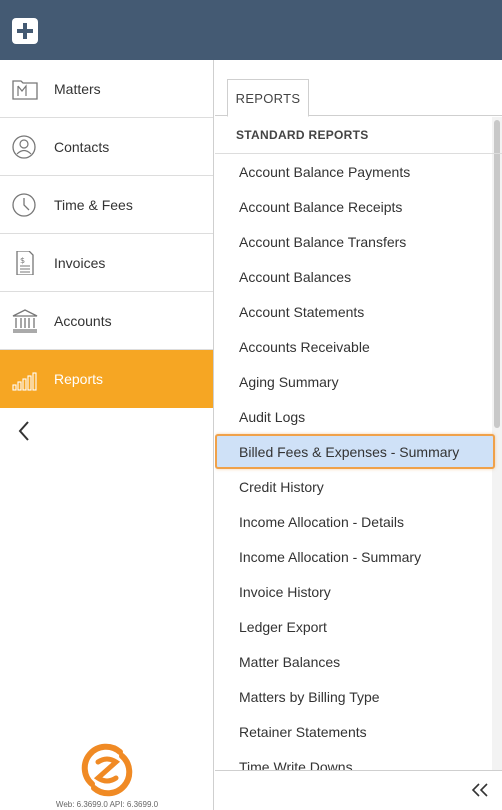  I want to click on sidebar-item-contacts: Contacts, so click(106, 147).